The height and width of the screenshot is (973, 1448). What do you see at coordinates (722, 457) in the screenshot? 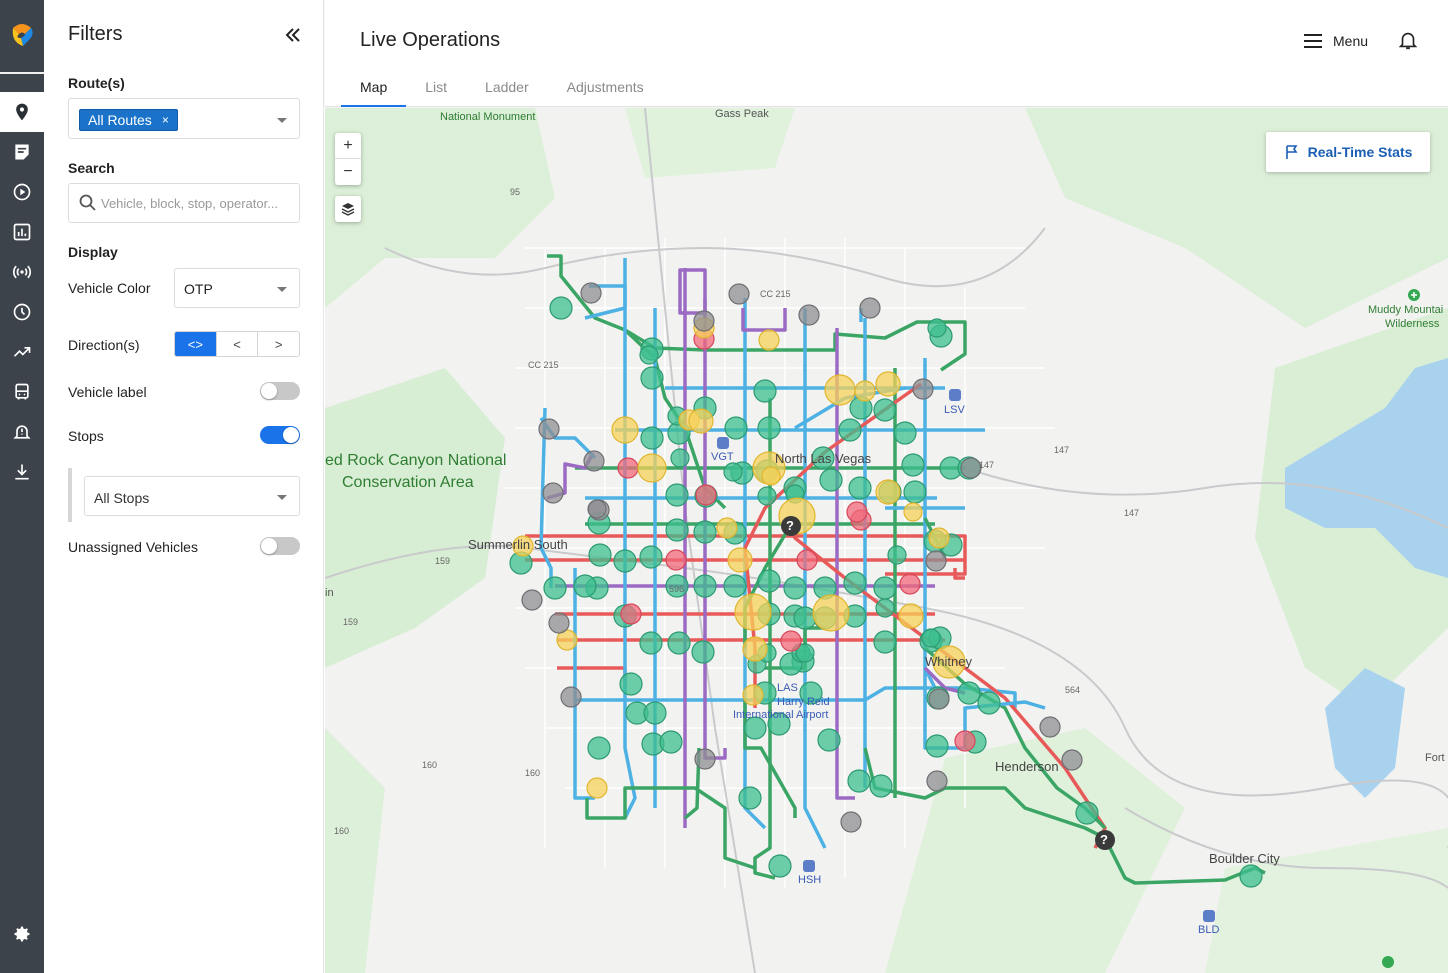
I see `map-label: VGT` at bounding box center [722, 457].